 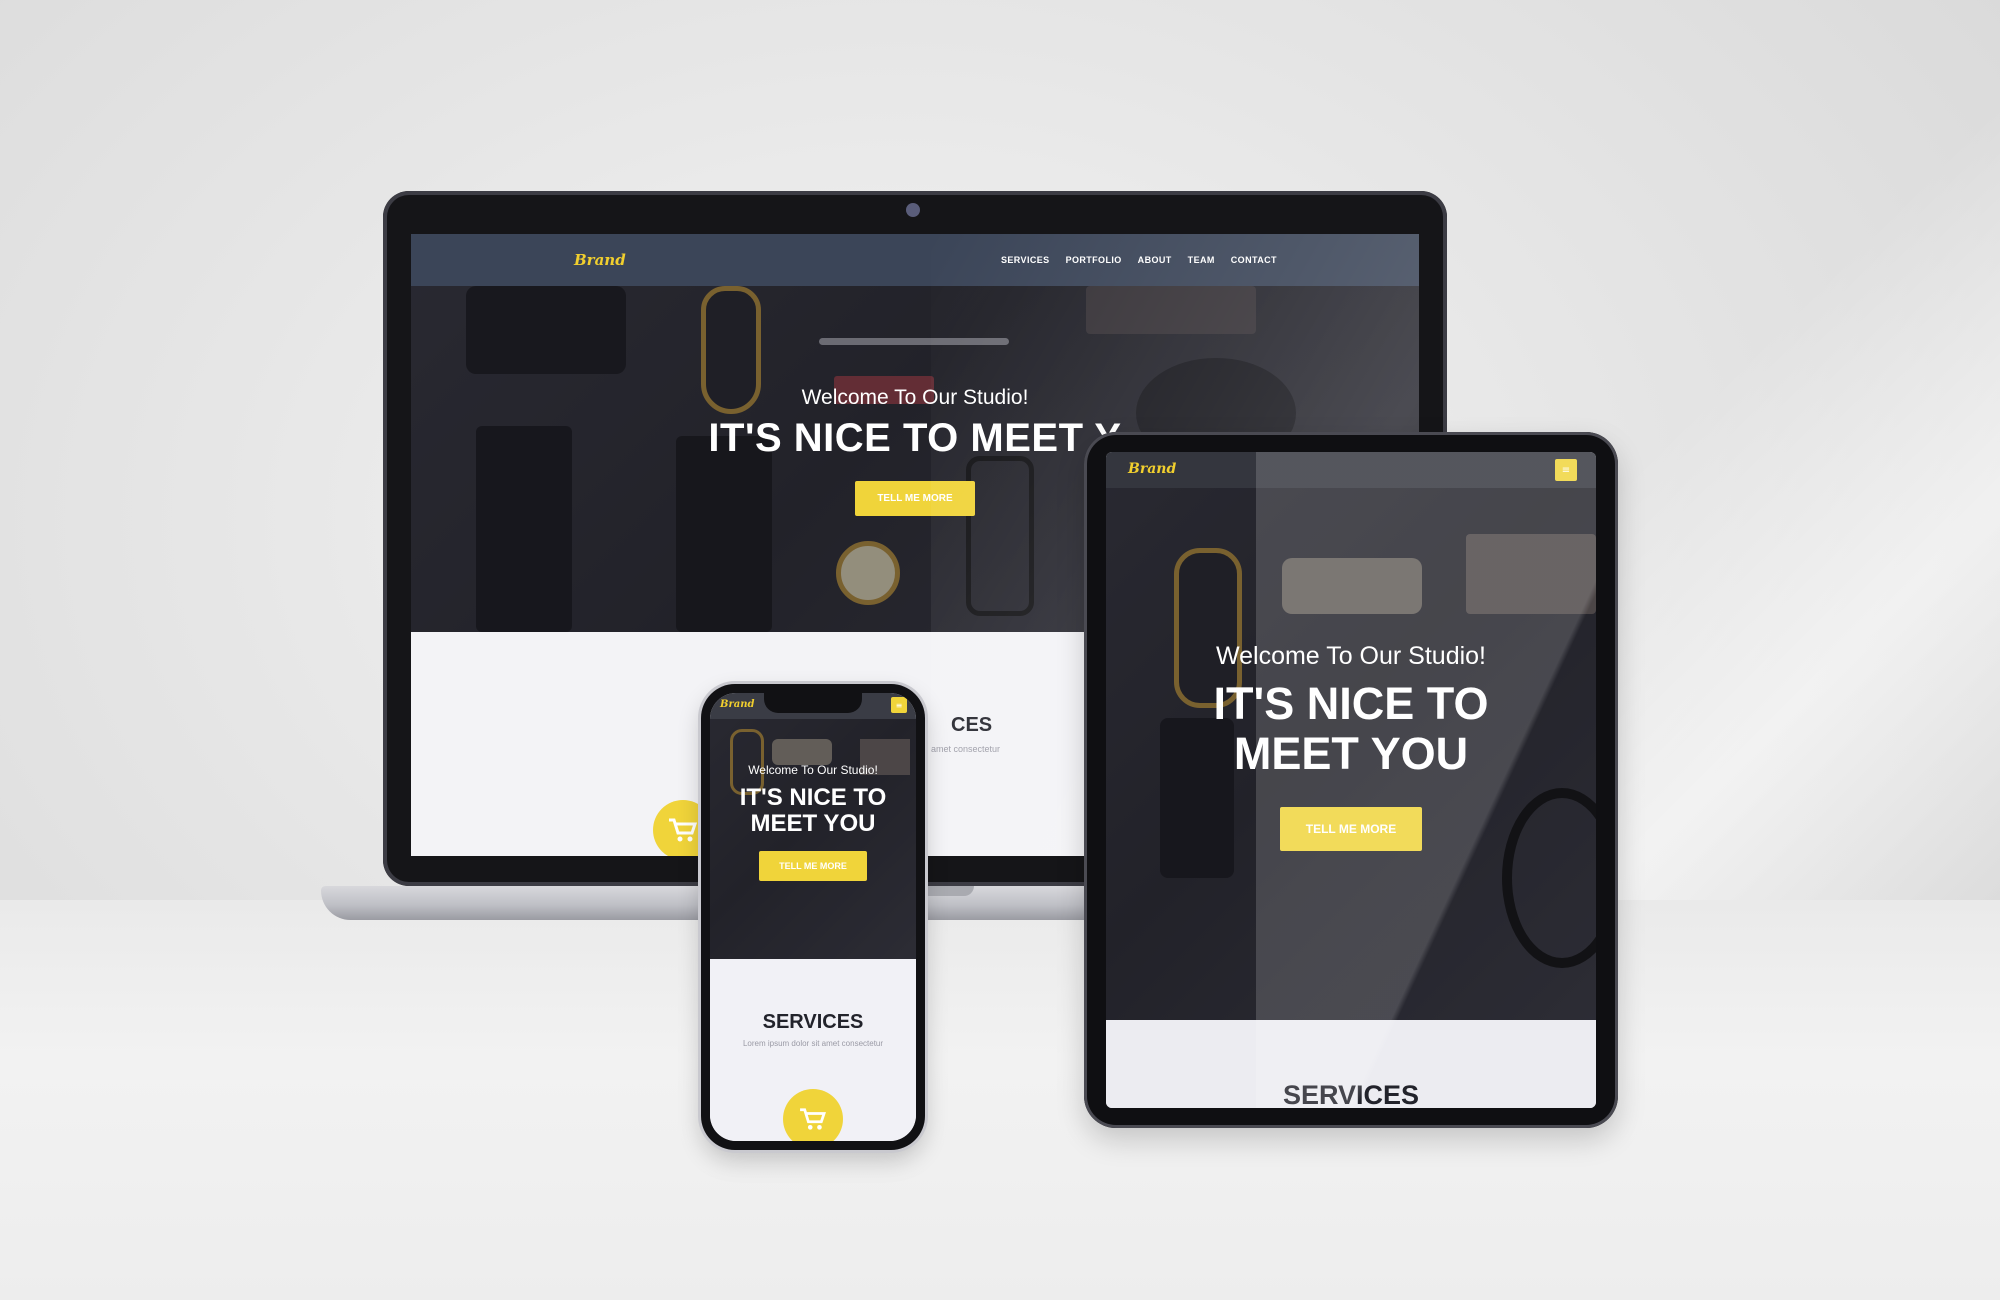 I want to click on tablet-services-section: SERVICES, so click(x=1351, y=1064).